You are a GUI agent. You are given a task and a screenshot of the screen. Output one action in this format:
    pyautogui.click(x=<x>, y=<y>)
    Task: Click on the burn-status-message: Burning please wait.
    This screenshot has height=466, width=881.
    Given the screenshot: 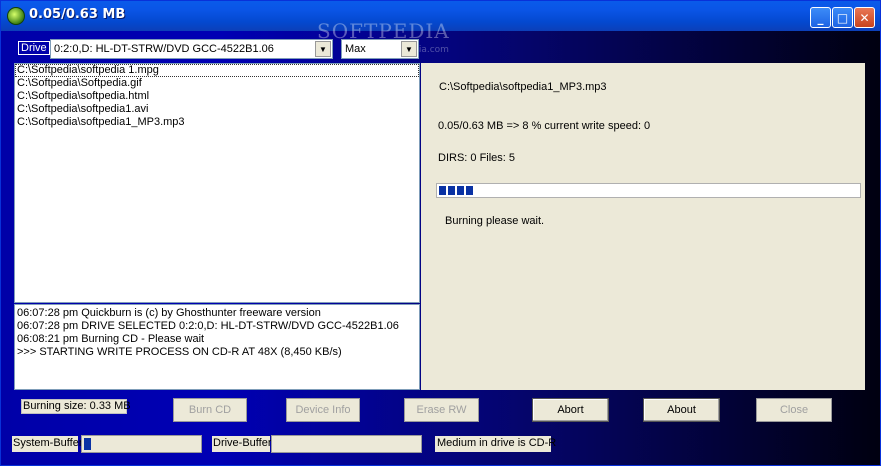 What is the action you would take?
    pyautogui.click(x=495, y=221)
    